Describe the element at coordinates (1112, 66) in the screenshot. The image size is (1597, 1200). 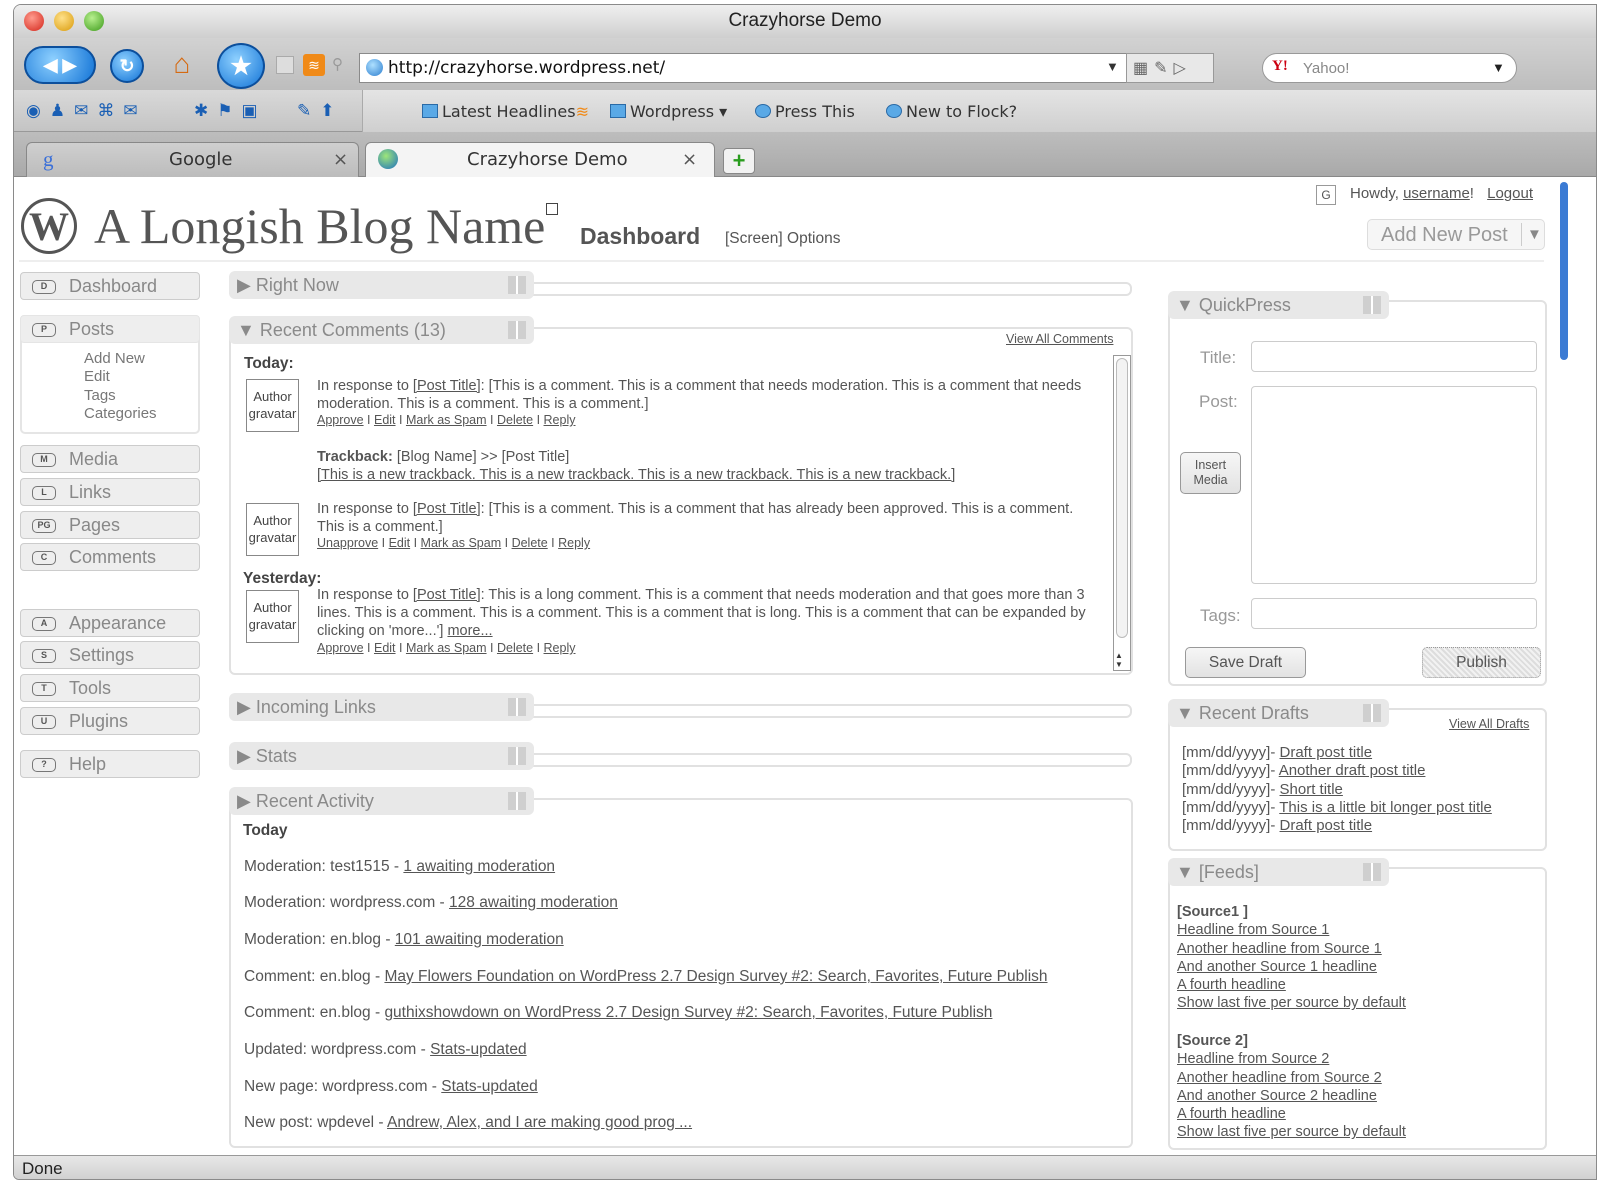
I see `url-dropdown-icon: ▼` at that location.